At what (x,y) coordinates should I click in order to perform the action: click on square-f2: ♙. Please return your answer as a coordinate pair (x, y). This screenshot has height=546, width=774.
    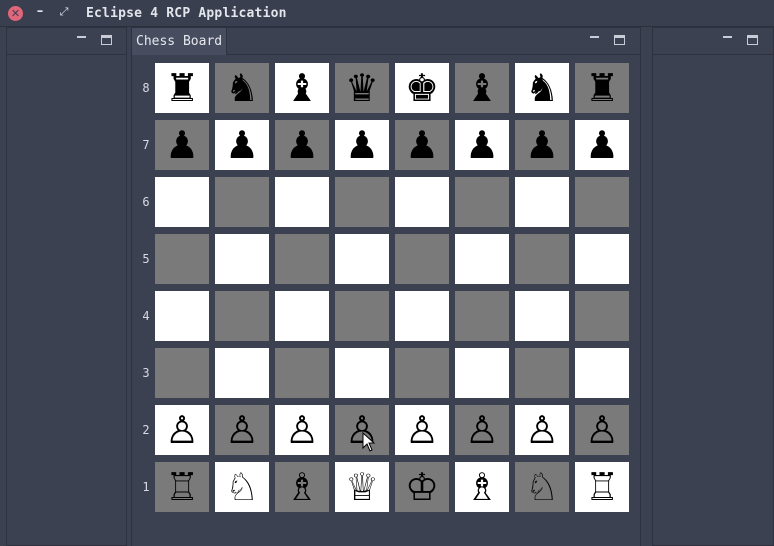
    Looking at the image, I should click on (482, 430).